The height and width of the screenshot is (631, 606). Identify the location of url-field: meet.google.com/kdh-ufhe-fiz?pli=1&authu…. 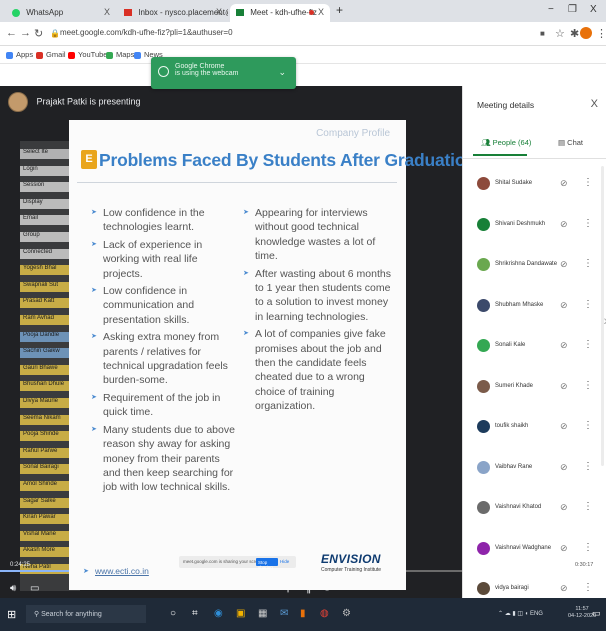
(146, 32).